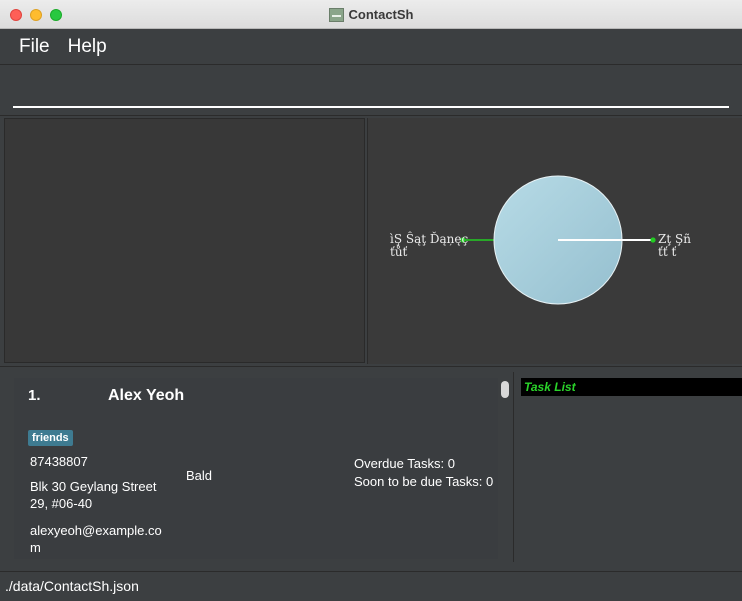 The image size is (742, 601). Describe the element at coordinates (59, 461) in the screenshot. I see `person-phone: 87438807` at that location.